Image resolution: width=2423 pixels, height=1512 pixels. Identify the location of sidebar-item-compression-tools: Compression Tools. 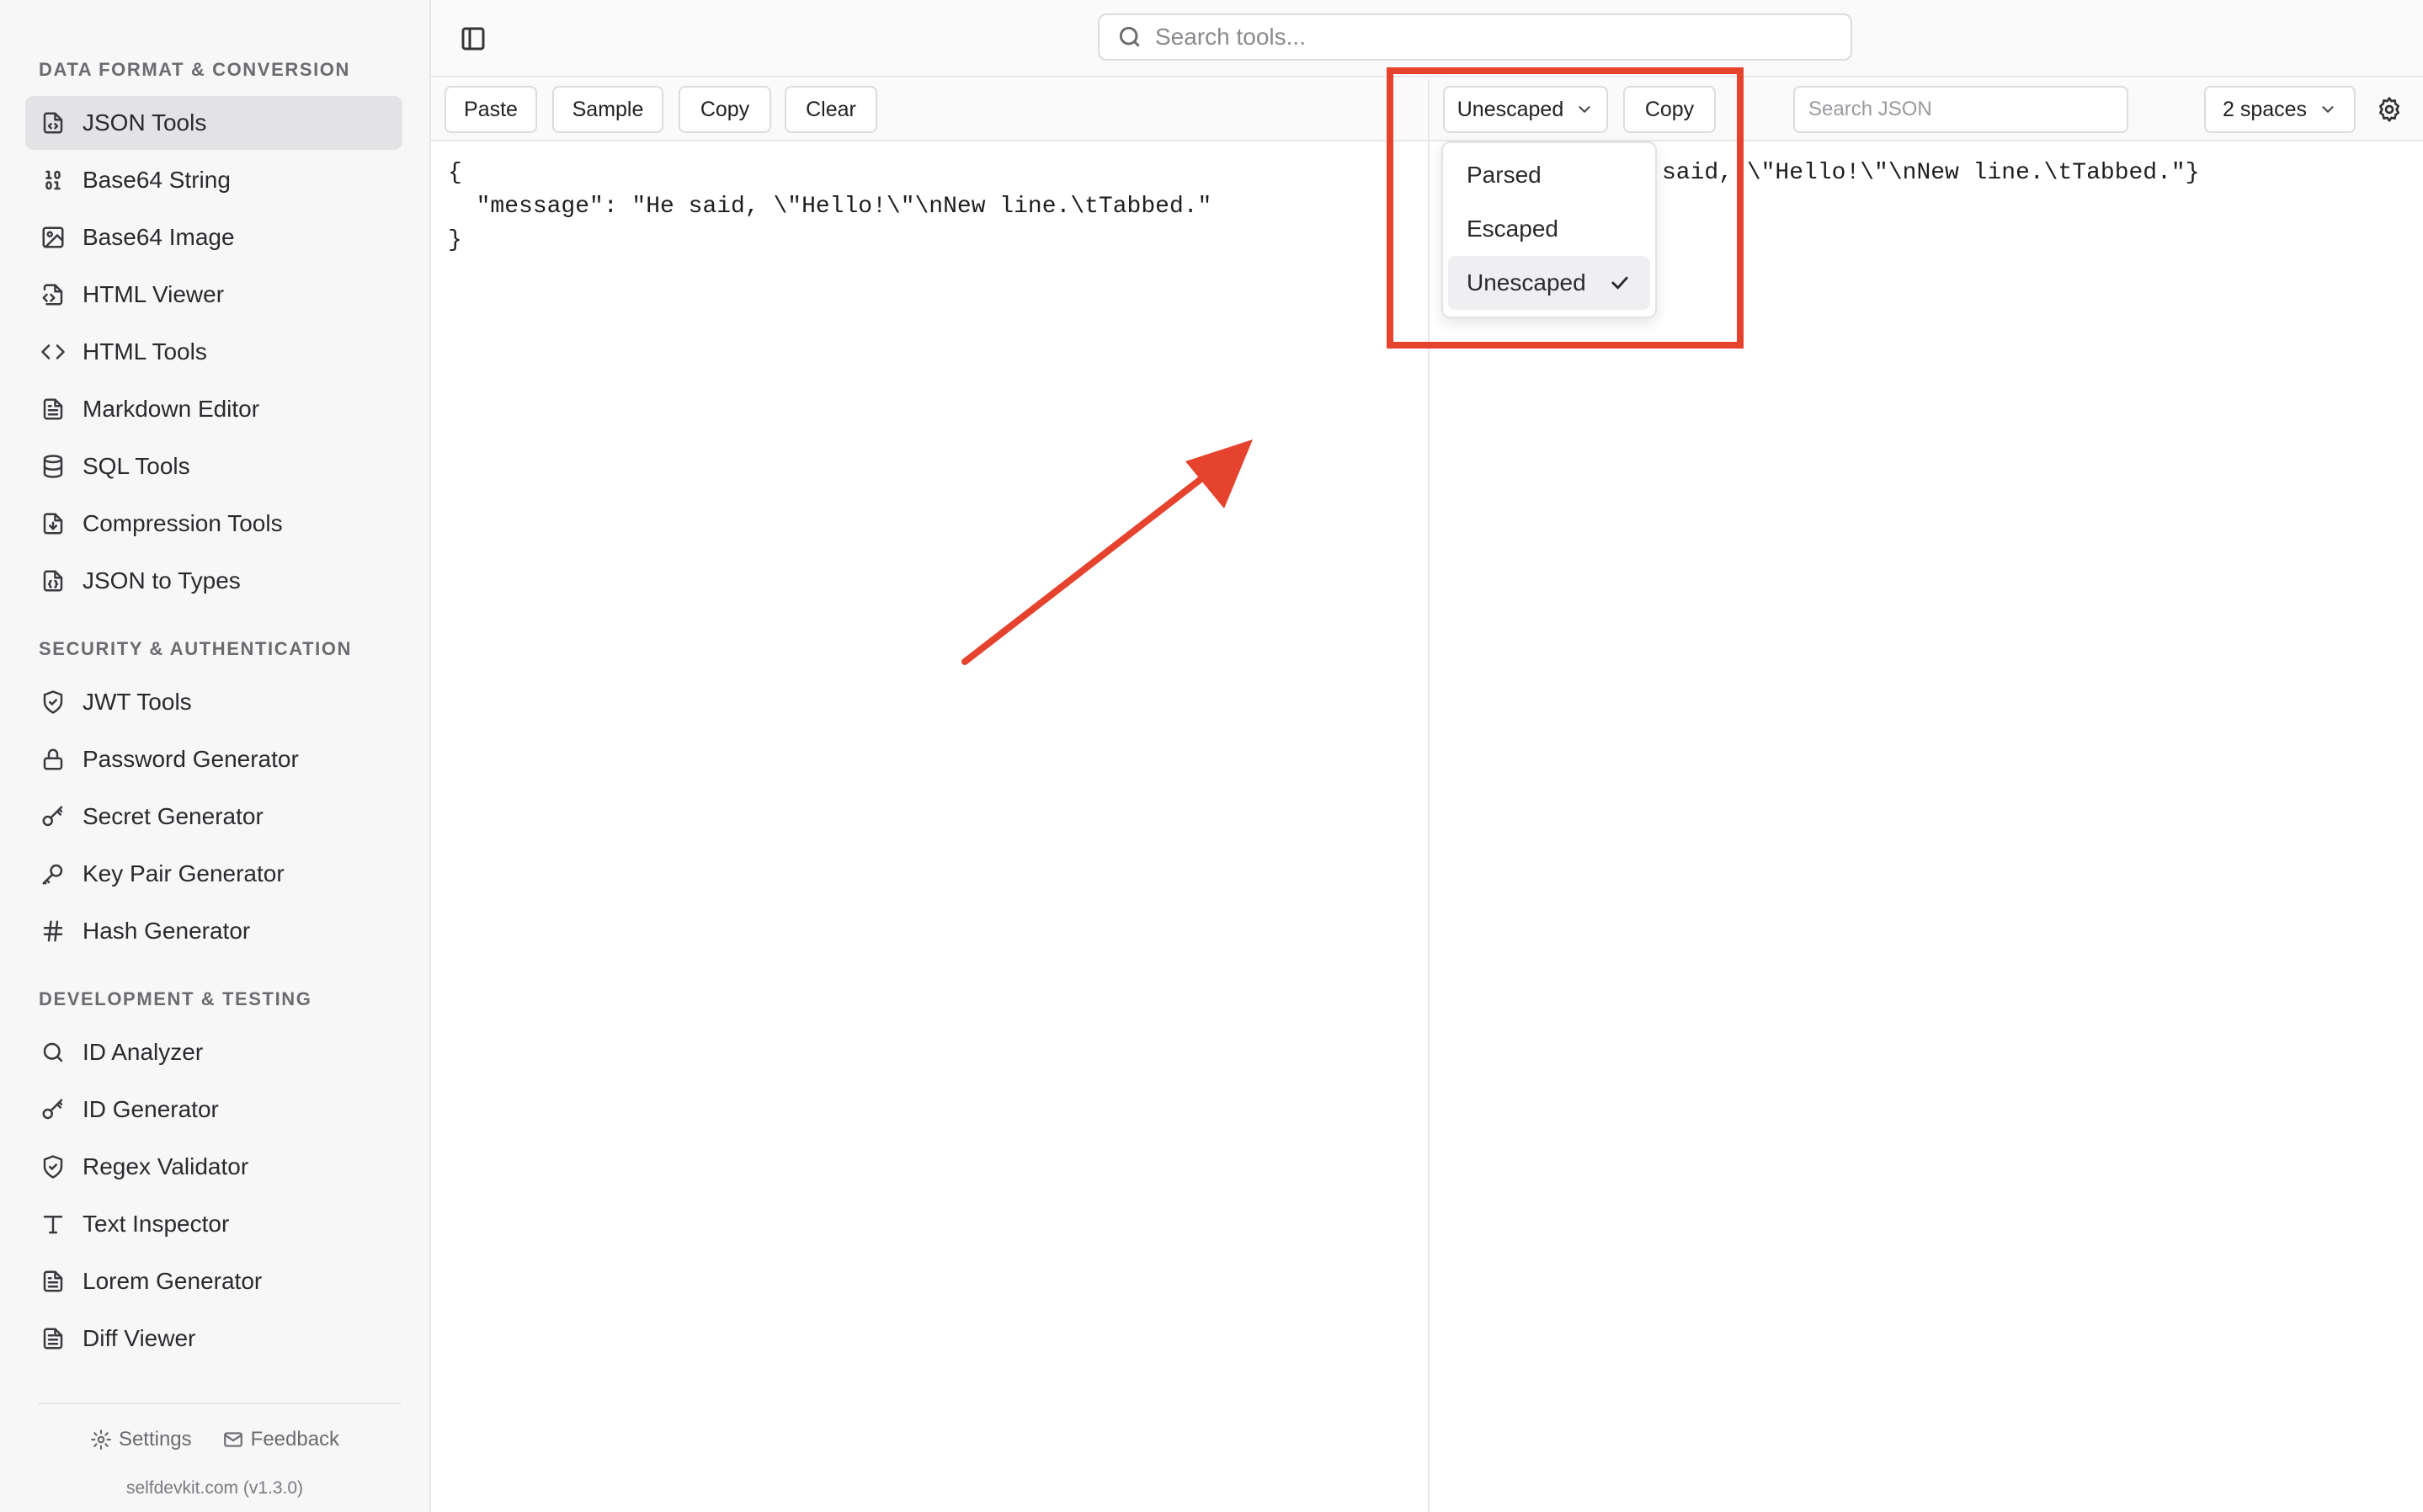
(214, 524).